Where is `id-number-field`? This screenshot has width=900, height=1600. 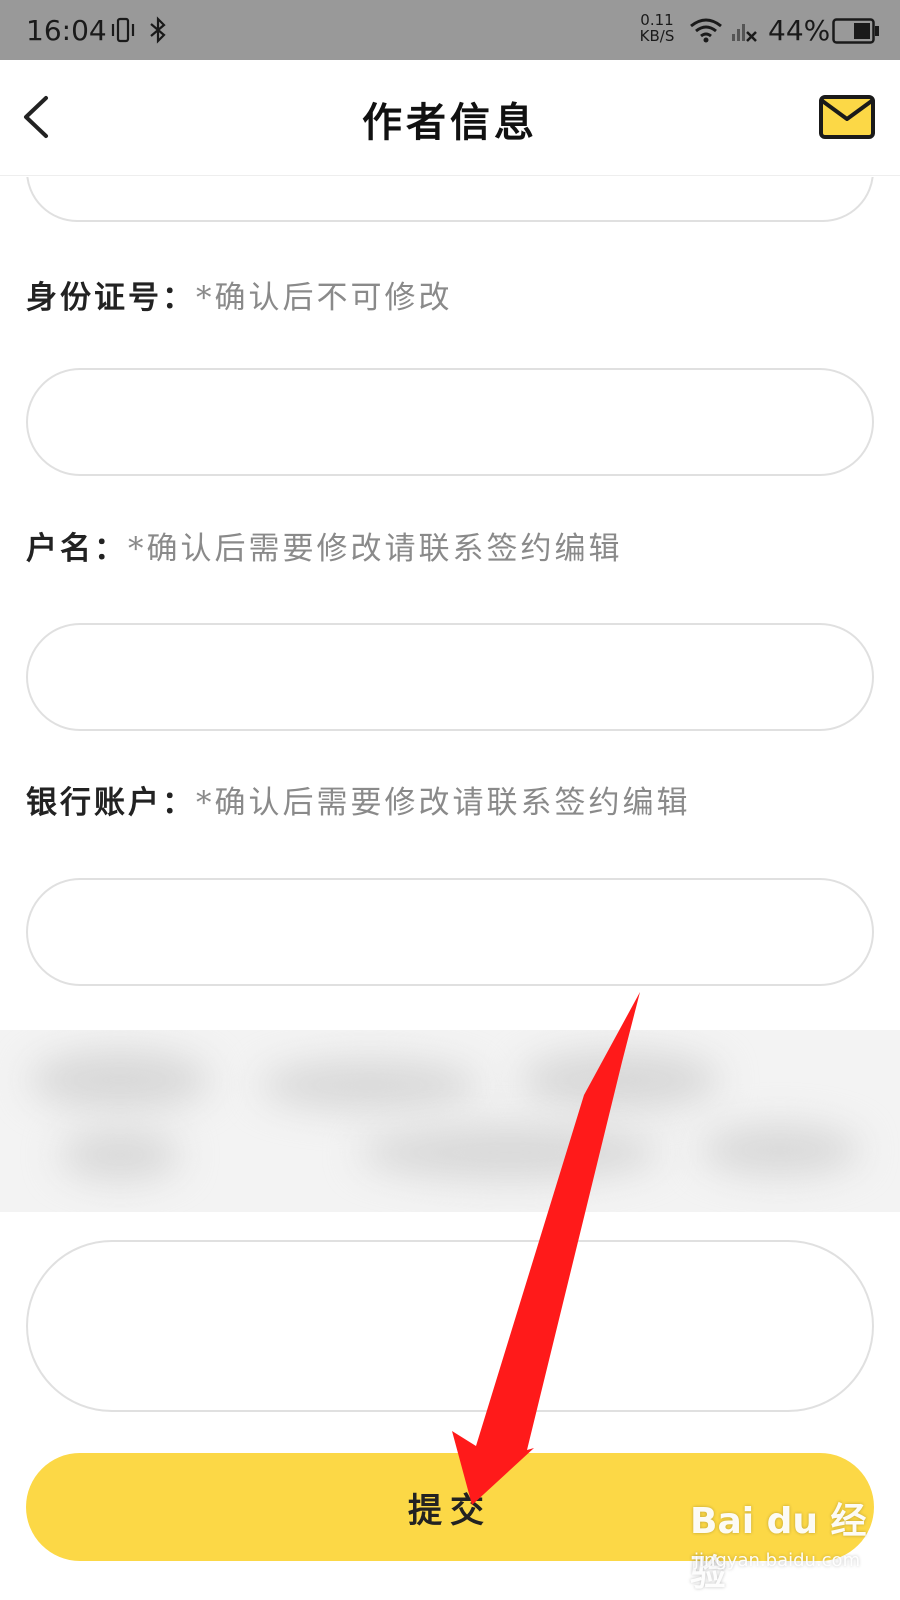 id-number-field is located at coordinates (450, 422).